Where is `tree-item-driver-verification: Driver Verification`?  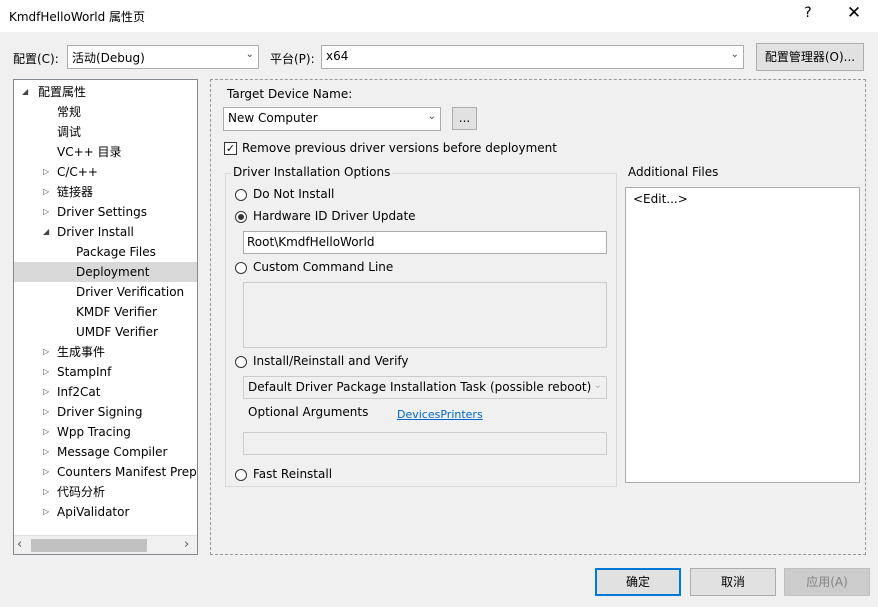 tree-item-driver-verification: Driver Verification is located at coordinates (130, 292).